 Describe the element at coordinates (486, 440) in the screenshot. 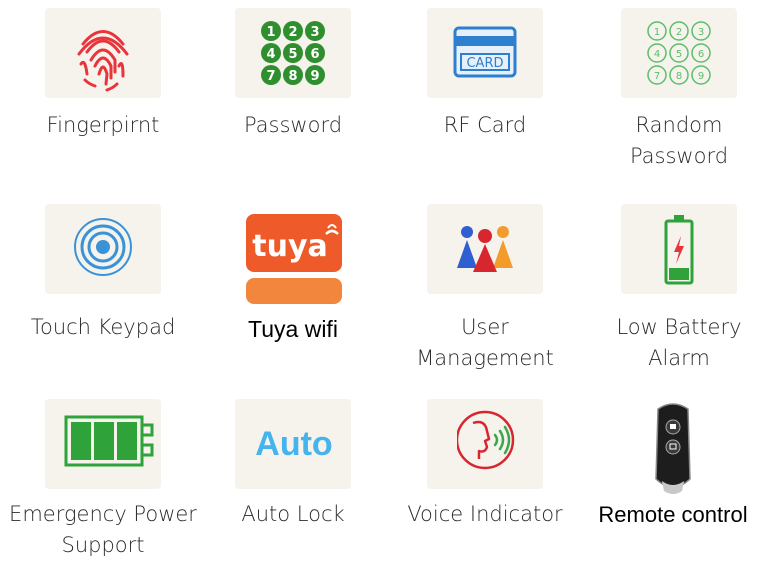

I see `voice-indicator-icon` at that location.